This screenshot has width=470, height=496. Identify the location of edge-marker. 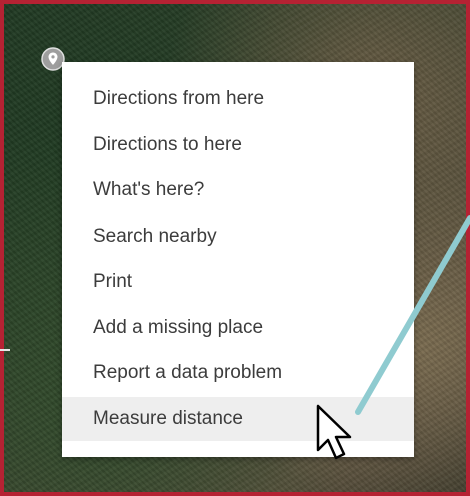
(5, 350).